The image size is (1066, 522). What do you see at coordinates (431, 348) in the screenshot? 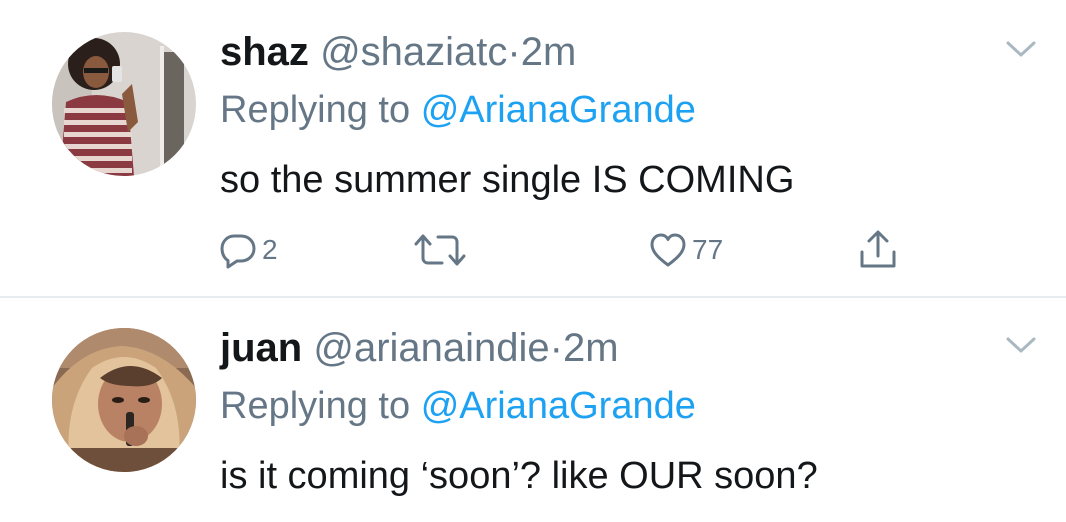
I see `user-handle: @arianaindie` at bounding box center [431, 348].